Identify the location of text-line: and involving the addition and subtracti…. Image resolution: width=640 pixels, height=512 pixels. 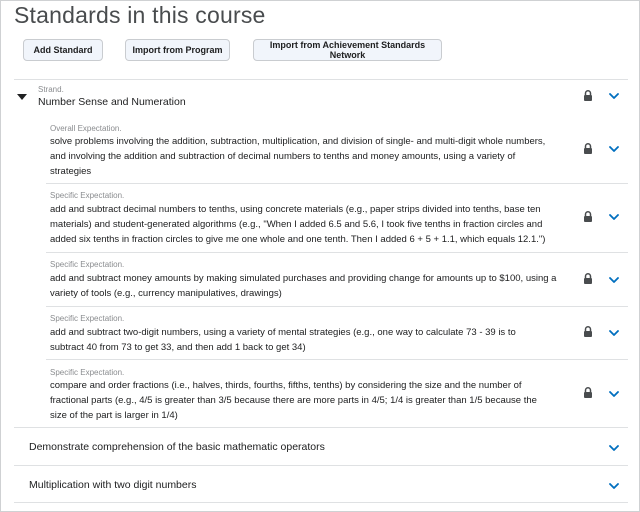
(283, 156).